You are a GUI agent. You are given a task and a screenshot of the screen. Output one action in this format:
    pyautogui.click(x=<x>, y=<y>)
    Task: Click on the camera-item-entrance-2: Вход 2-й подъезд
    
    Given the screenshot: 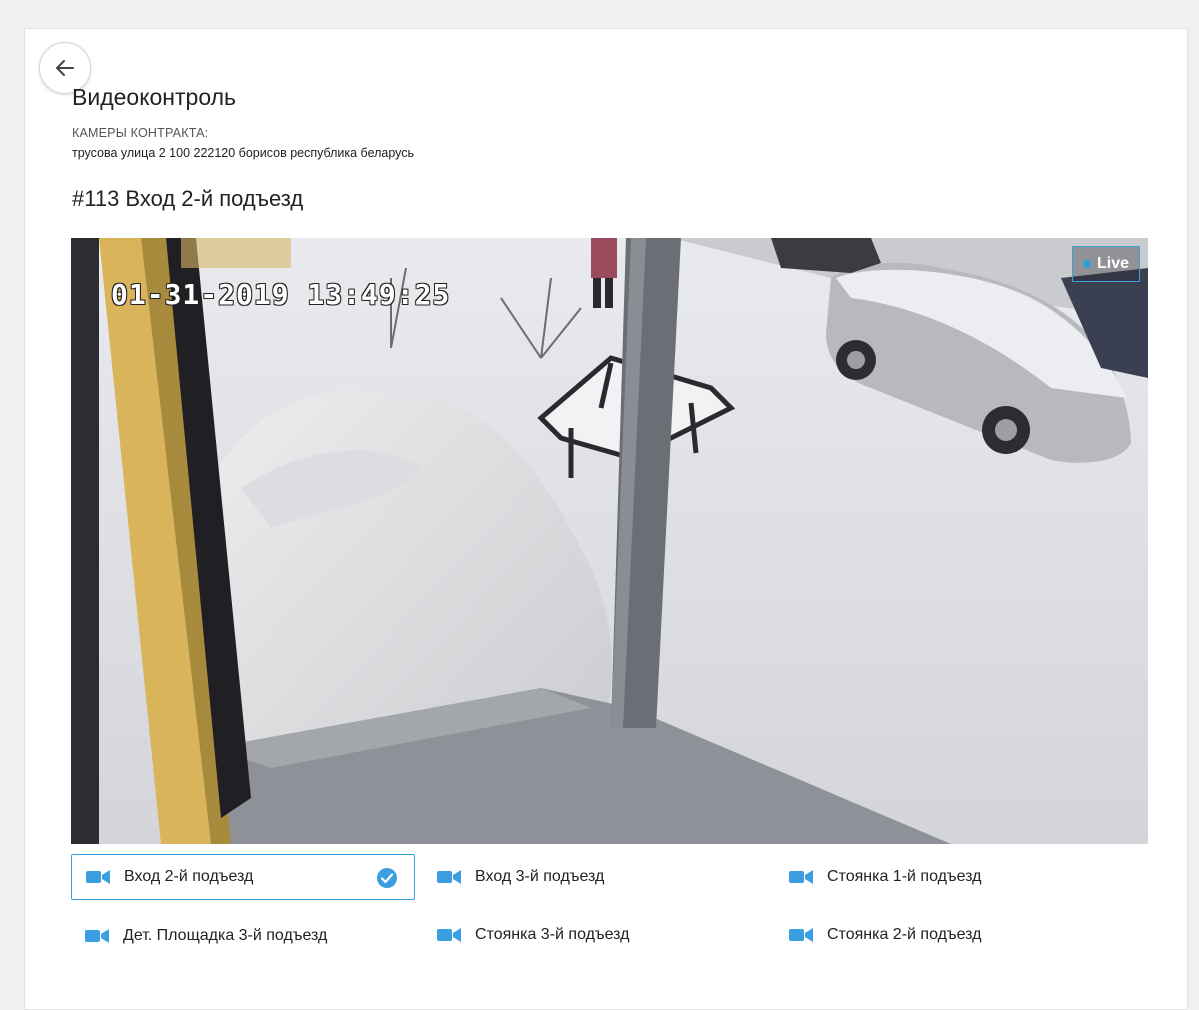 What is the action you would take?
    pyautogui.click(x=243, y=877)
    